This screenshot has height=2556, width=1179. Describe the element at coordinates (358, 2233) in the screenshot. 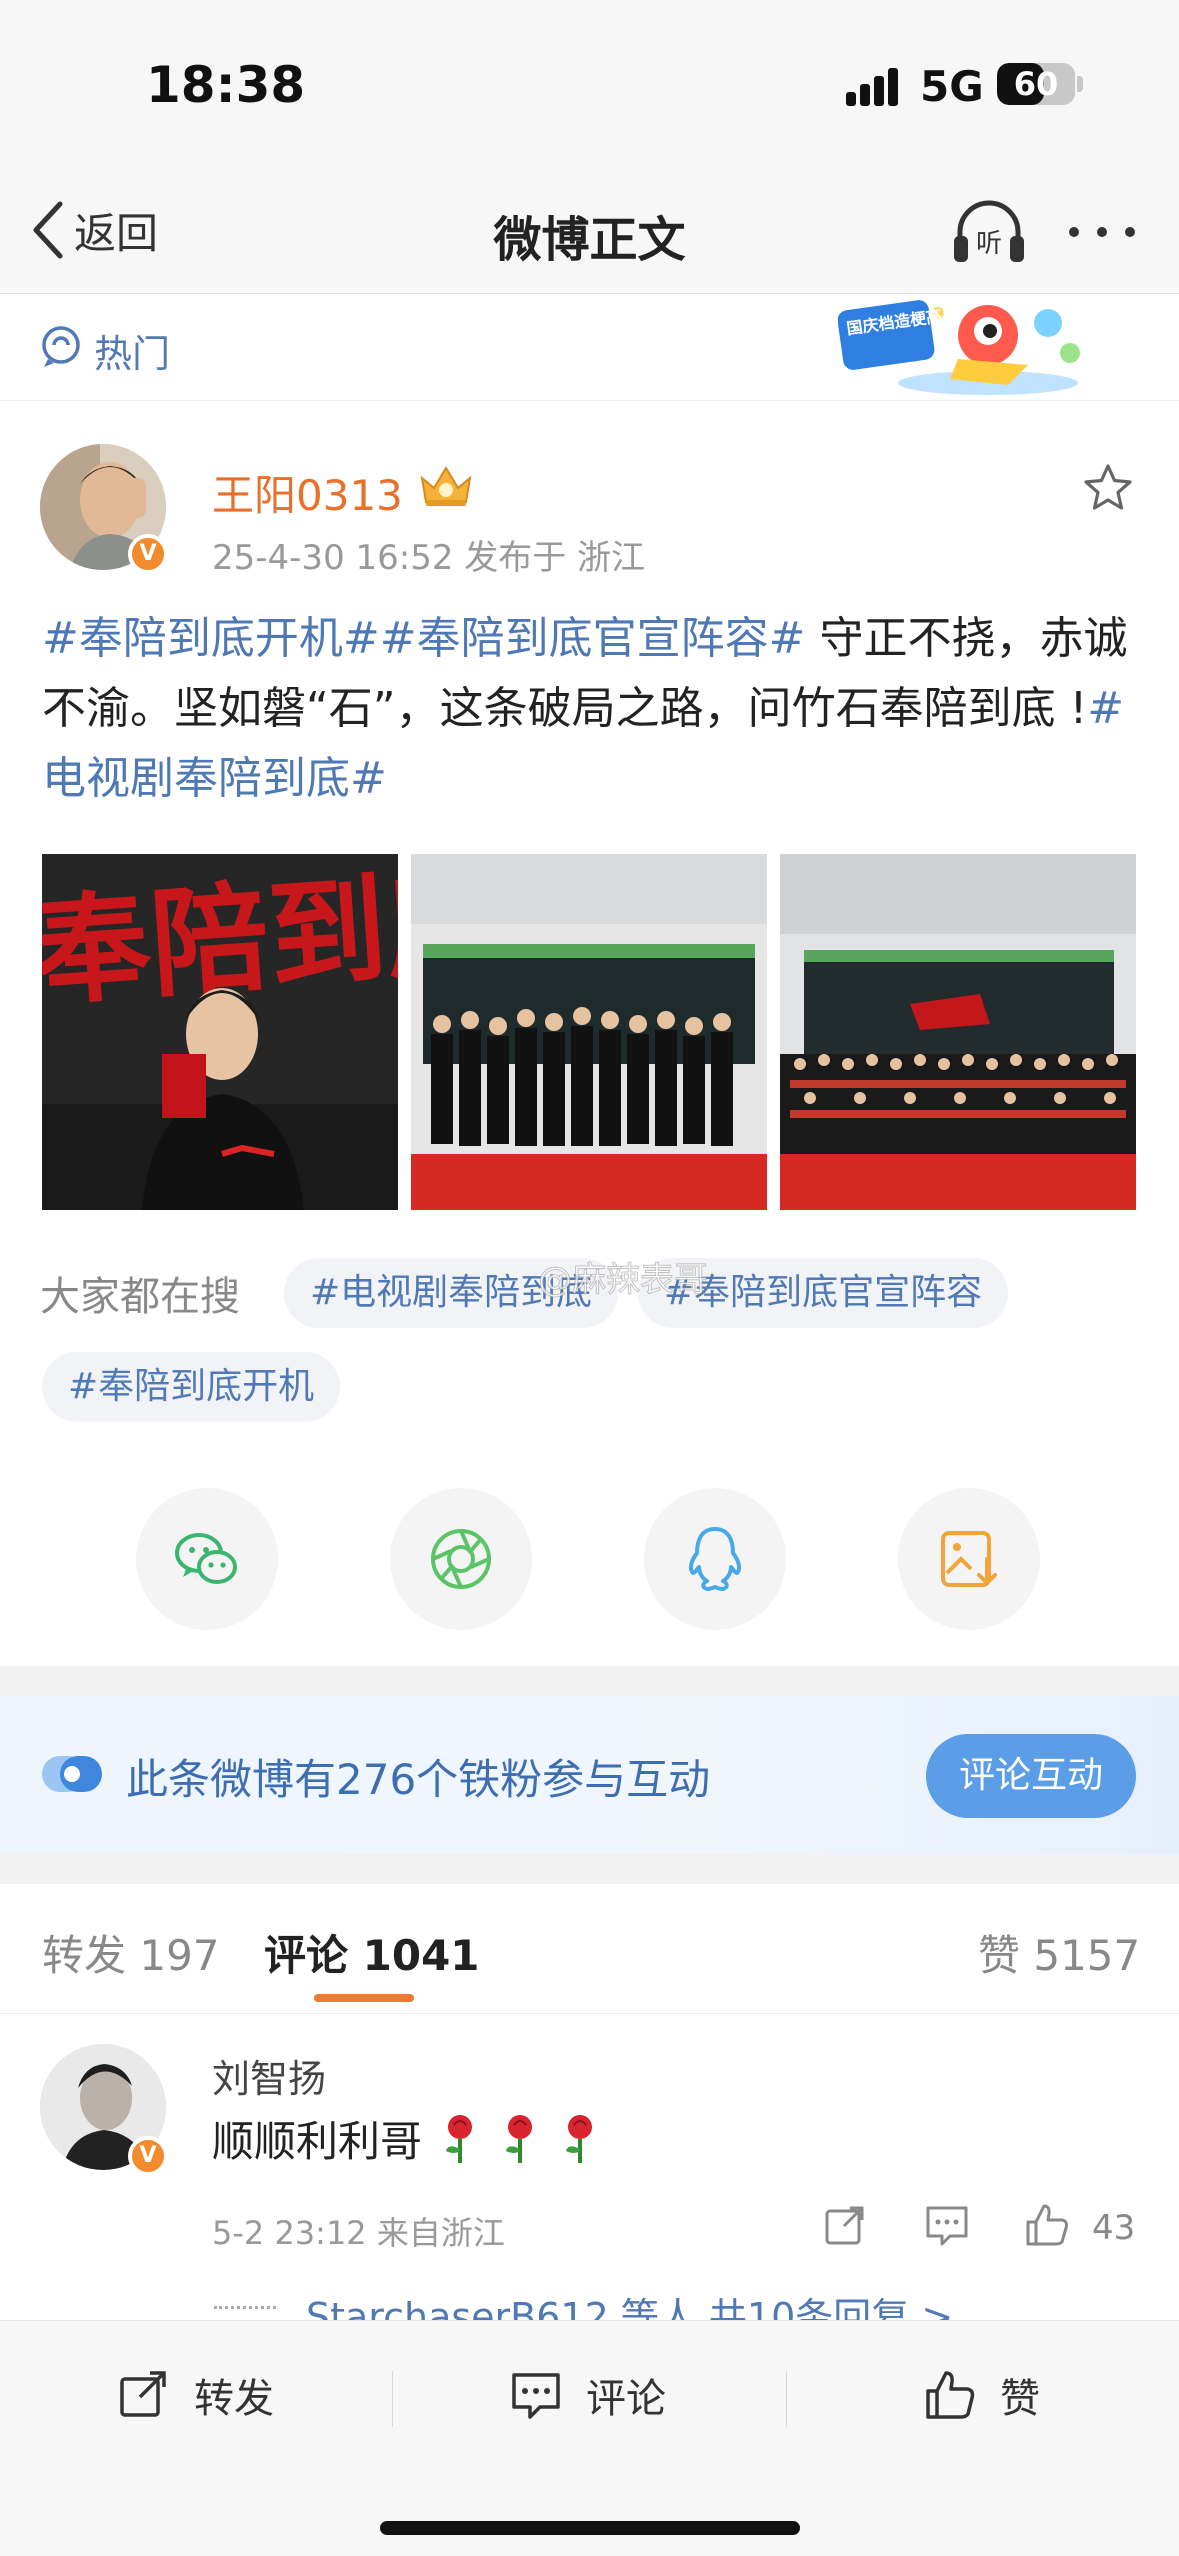

I see `comment-meta: 5-2 23:12 来自浙江` at that location.